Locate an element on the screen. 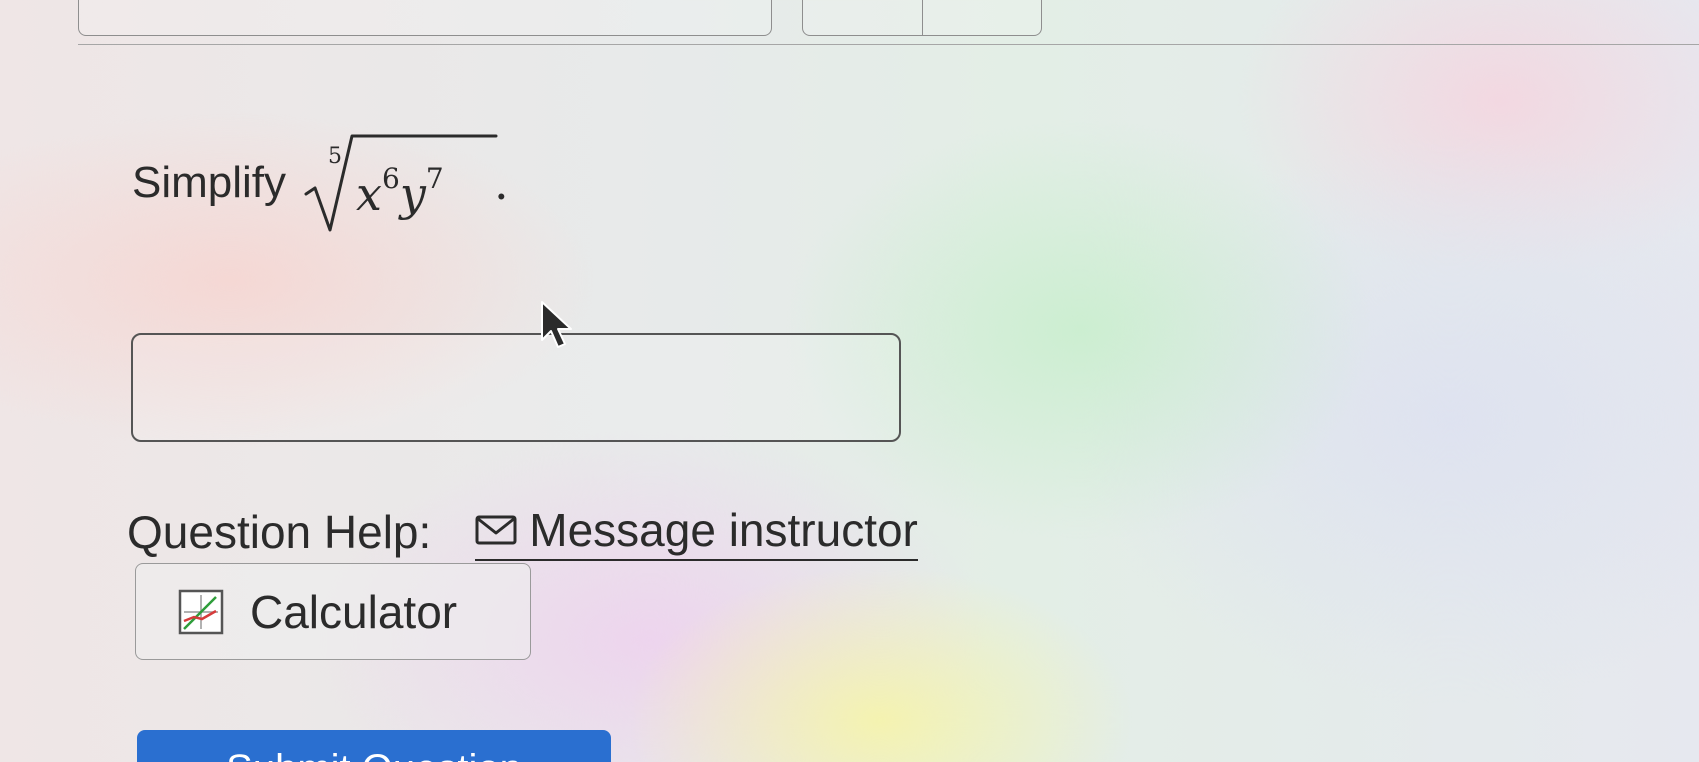 This screenshot has height=762, width=1699. graph-calculator-icon is located at coordinates (201, 612).